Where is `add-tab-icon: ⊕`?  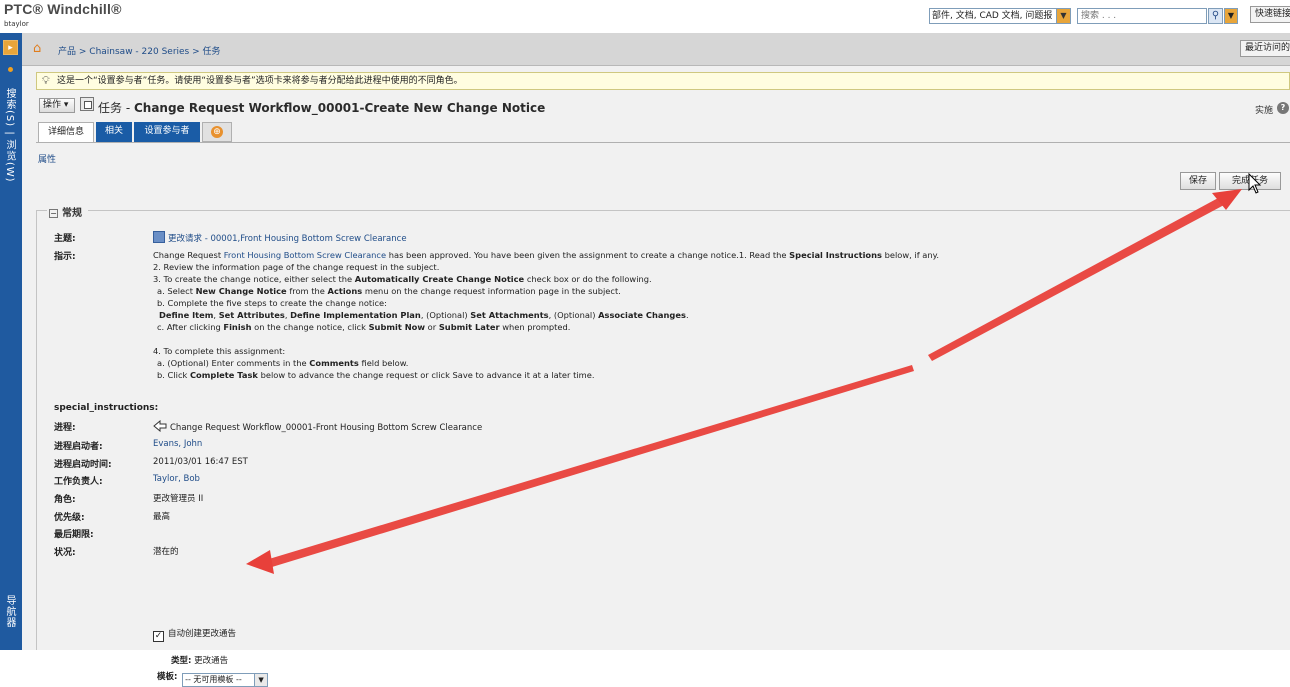 add-tab-icon: ⊕ is located at coordinates (217, 132).